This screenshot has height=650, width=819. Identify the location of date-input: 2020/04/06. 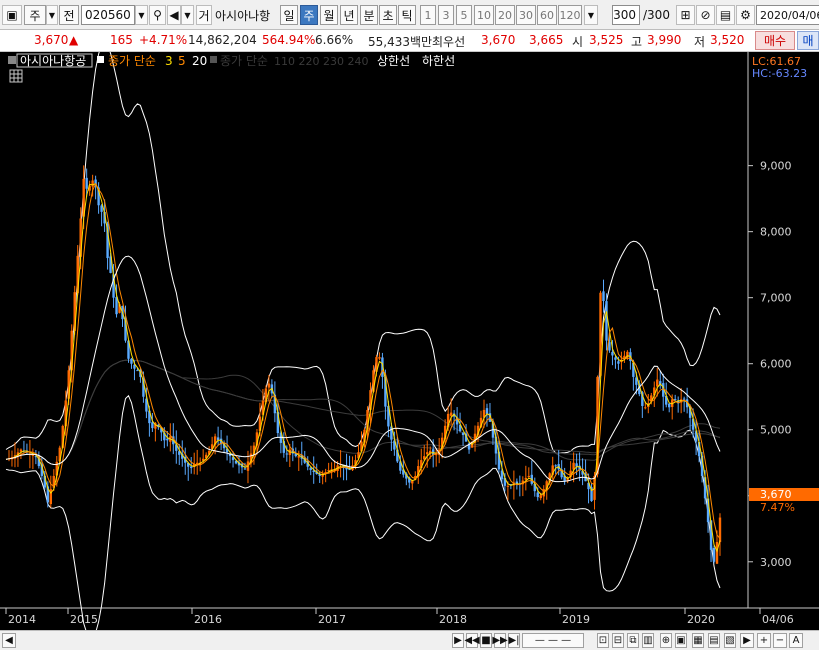
(787, 15).